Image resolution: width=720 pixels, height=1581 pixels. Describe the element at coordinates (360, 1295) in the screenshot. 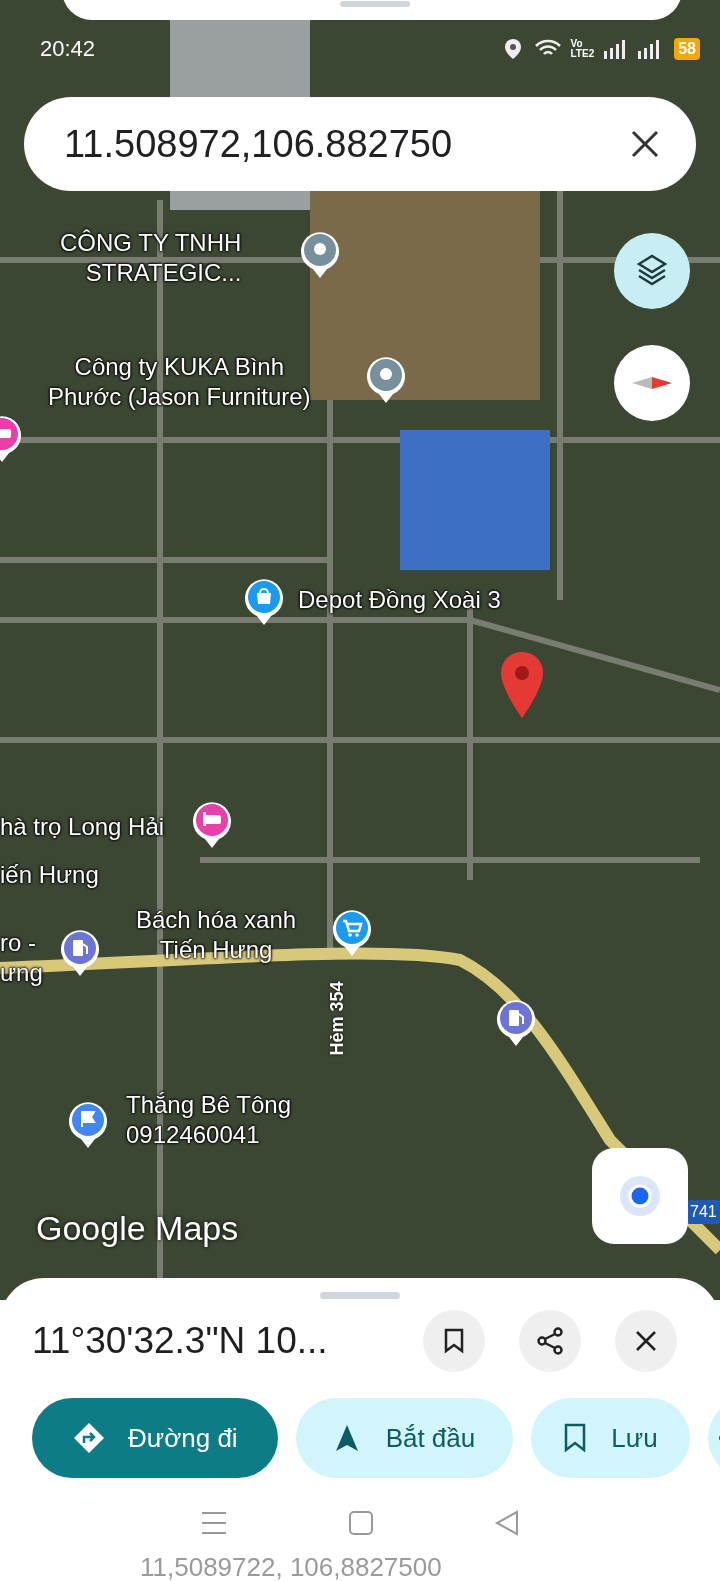

I see `sheet-handle` at that location.